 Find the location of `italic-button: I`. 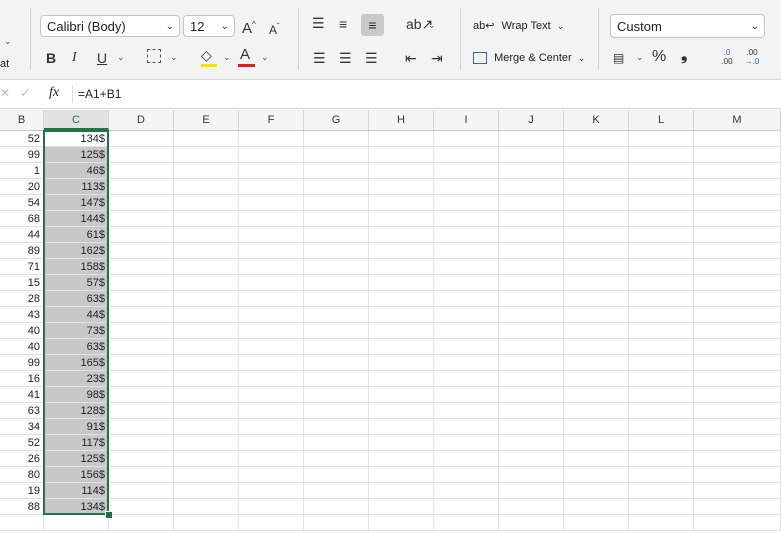

italic-button: I is located at coordinates (74, 58).